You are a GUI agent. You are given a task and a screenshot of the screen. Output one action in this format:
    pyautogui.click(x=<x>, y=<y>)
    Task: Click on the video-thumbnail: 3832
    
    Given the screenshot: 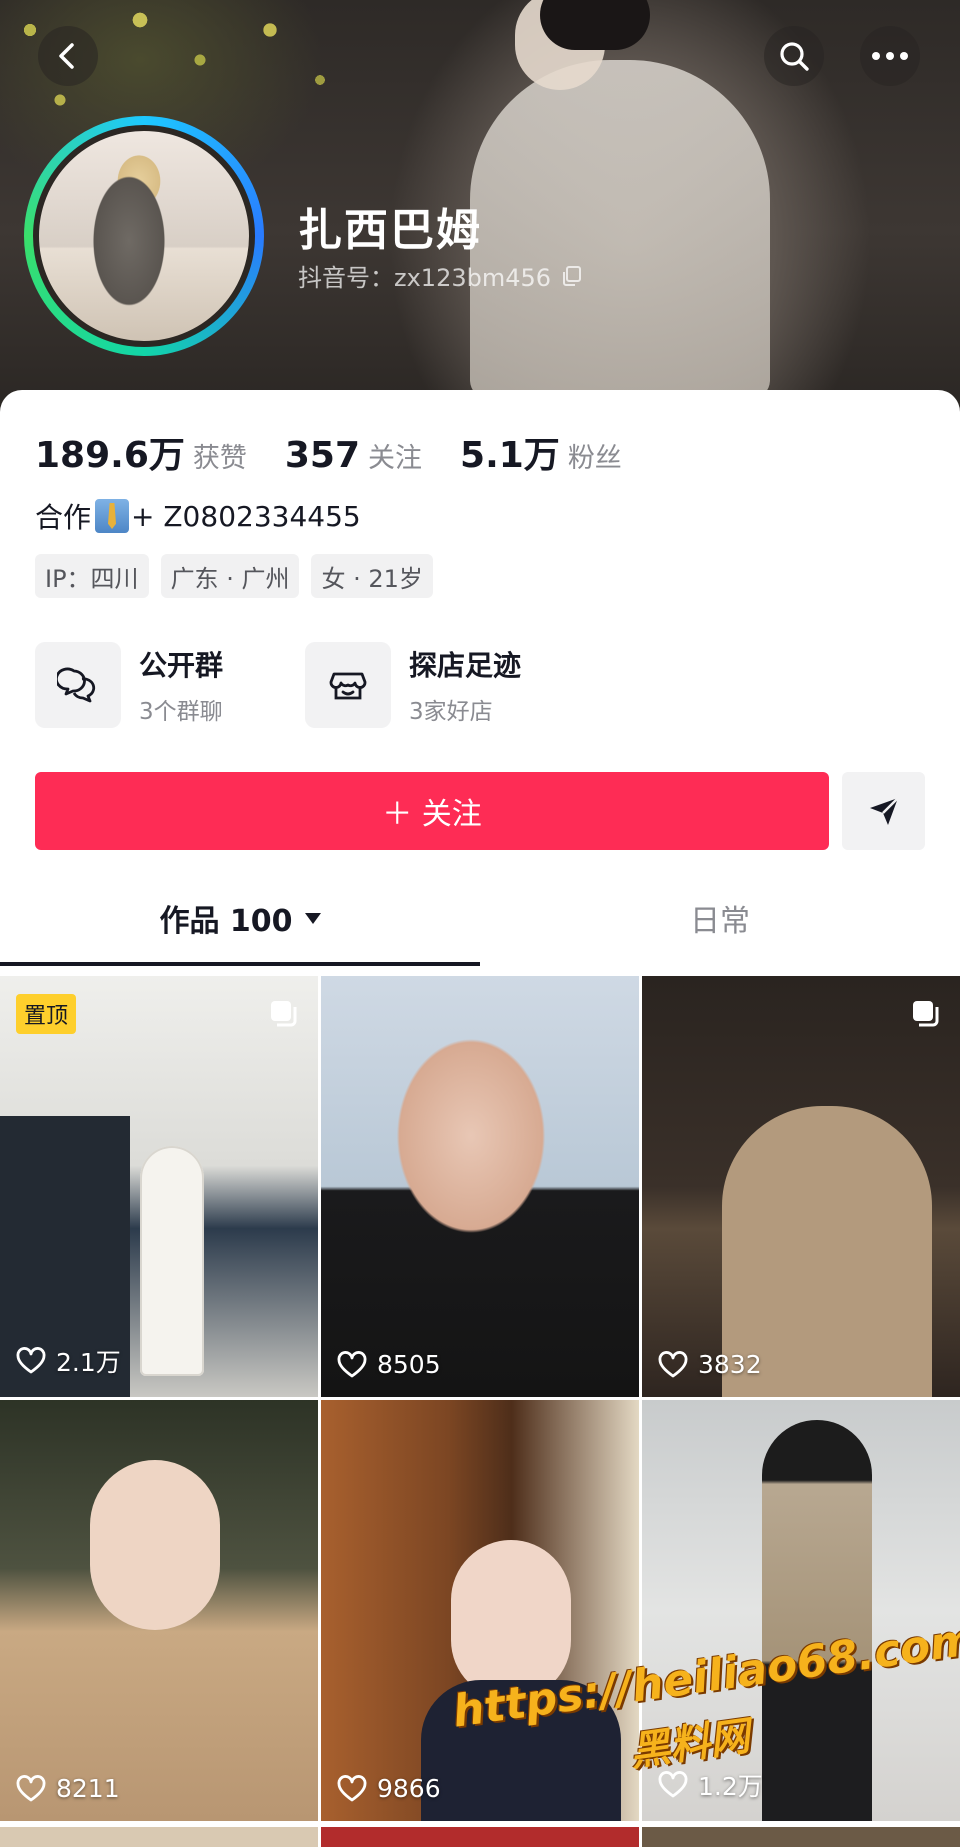 What is the action you would take?
    pyautogui.click(x=801, y=1186)
    